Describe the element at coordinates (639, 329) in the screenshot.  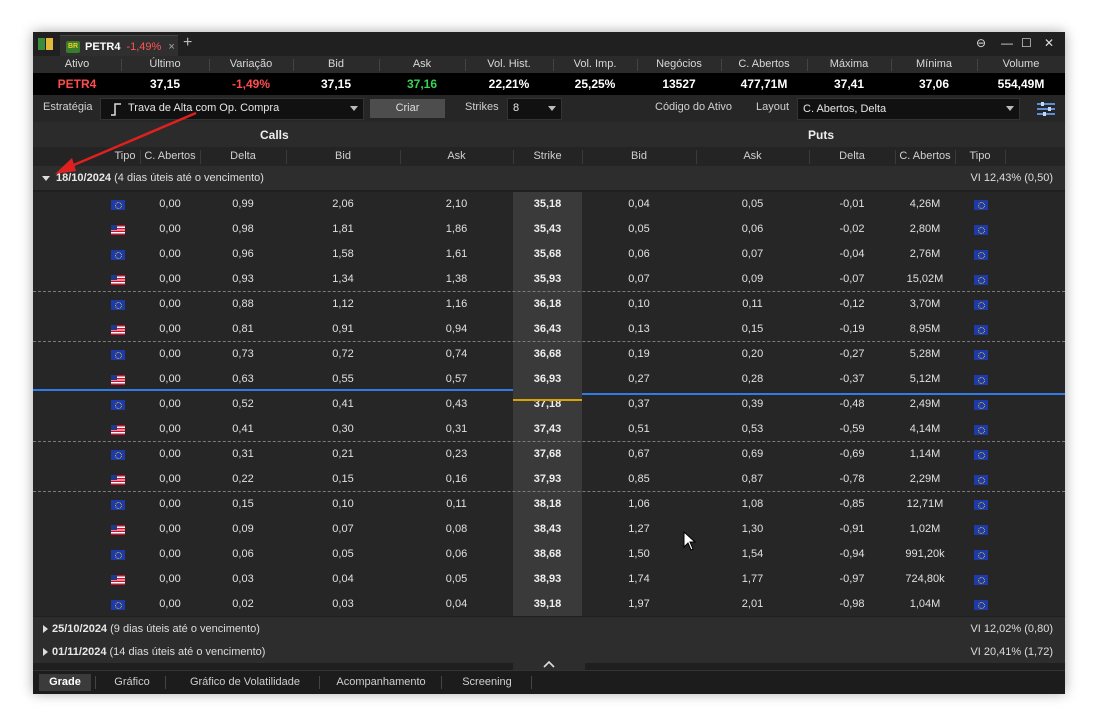
I see `cell-put-bid: 0,13` at that location.